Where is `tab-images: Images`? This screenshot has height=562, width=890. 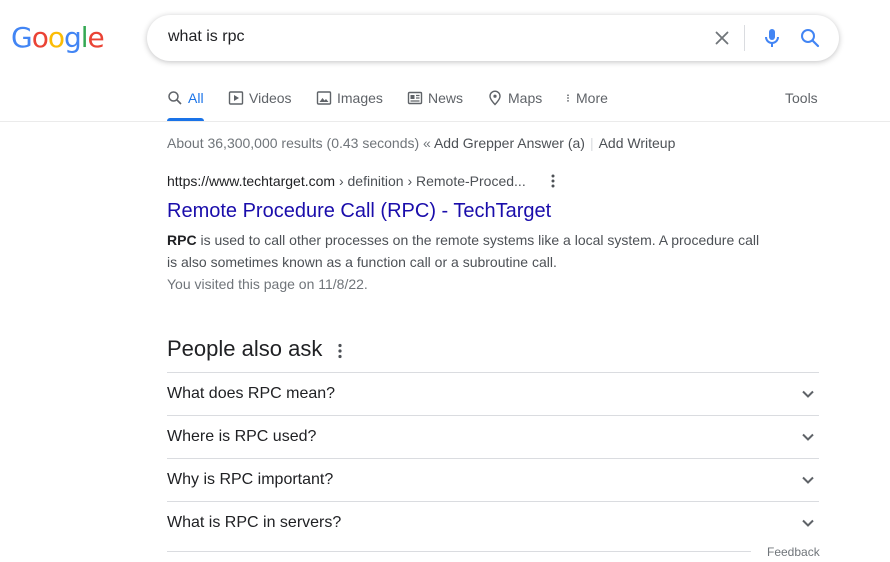 tab-images: Images is located at coordinates (349, 98).